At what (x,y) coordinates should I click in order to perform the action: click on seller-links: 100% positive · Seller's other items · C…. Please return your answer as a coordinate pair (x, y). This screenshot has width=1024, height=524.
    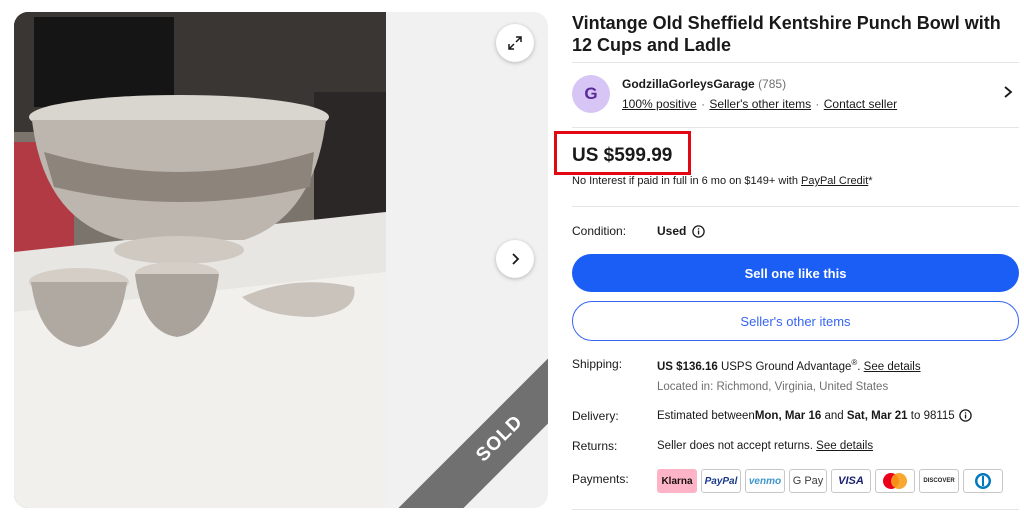
    Looking at the image, I should click on (759, 104).